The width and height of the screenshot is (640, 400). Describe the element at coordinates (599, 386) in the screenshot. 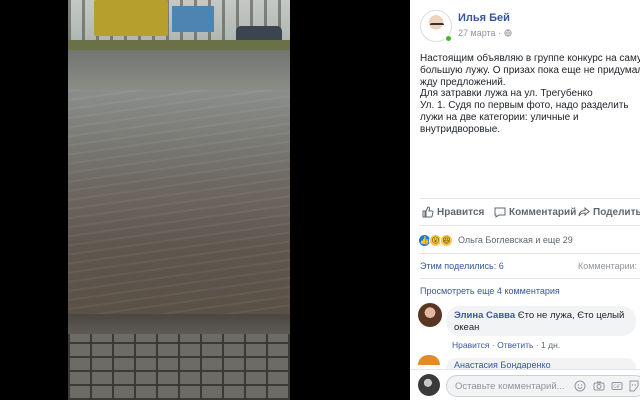

I see `camera-icon` at that location.